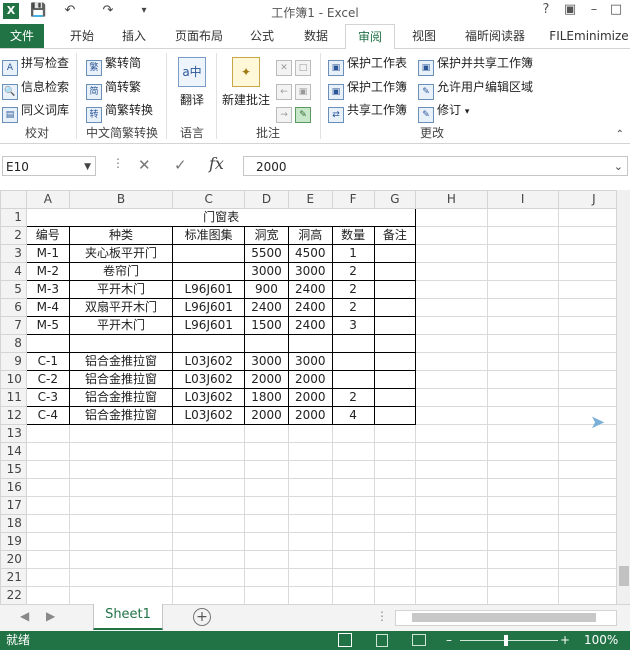  What do you see at coordinates (13, 235) in the screenshot?
I see `row-header: 2` at bounding box center [13, 235].